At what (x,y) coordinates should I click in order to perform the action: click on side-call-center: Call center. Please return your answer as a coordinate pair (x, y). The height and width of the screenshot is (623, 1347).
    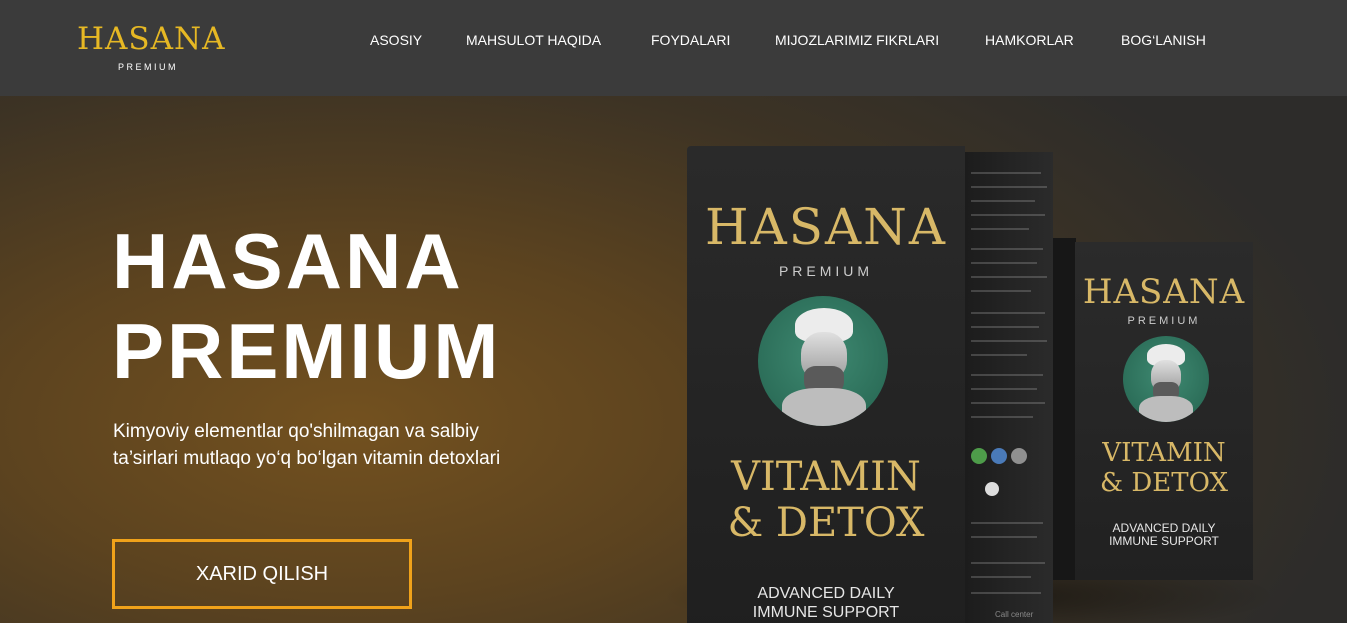
    Looking at the image, I should click on (1014, 614).